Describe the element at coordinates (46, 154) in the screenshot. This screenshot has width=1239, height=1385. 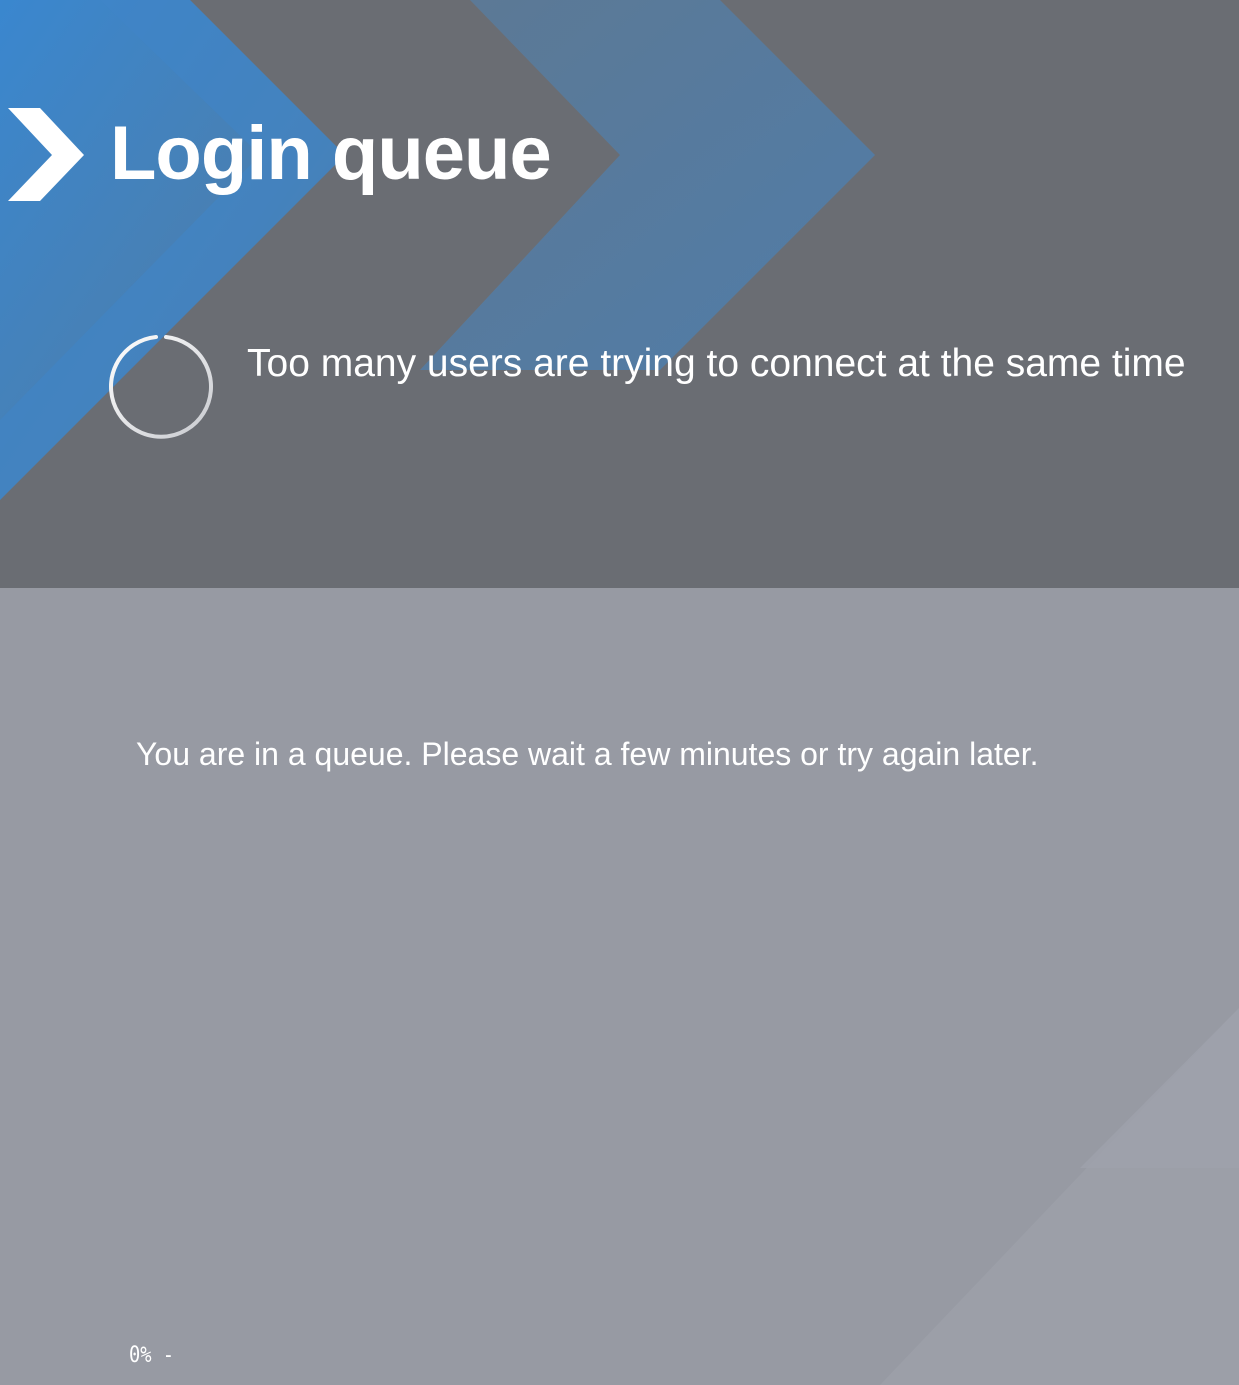
I see `chevron-right-icon` at that location.